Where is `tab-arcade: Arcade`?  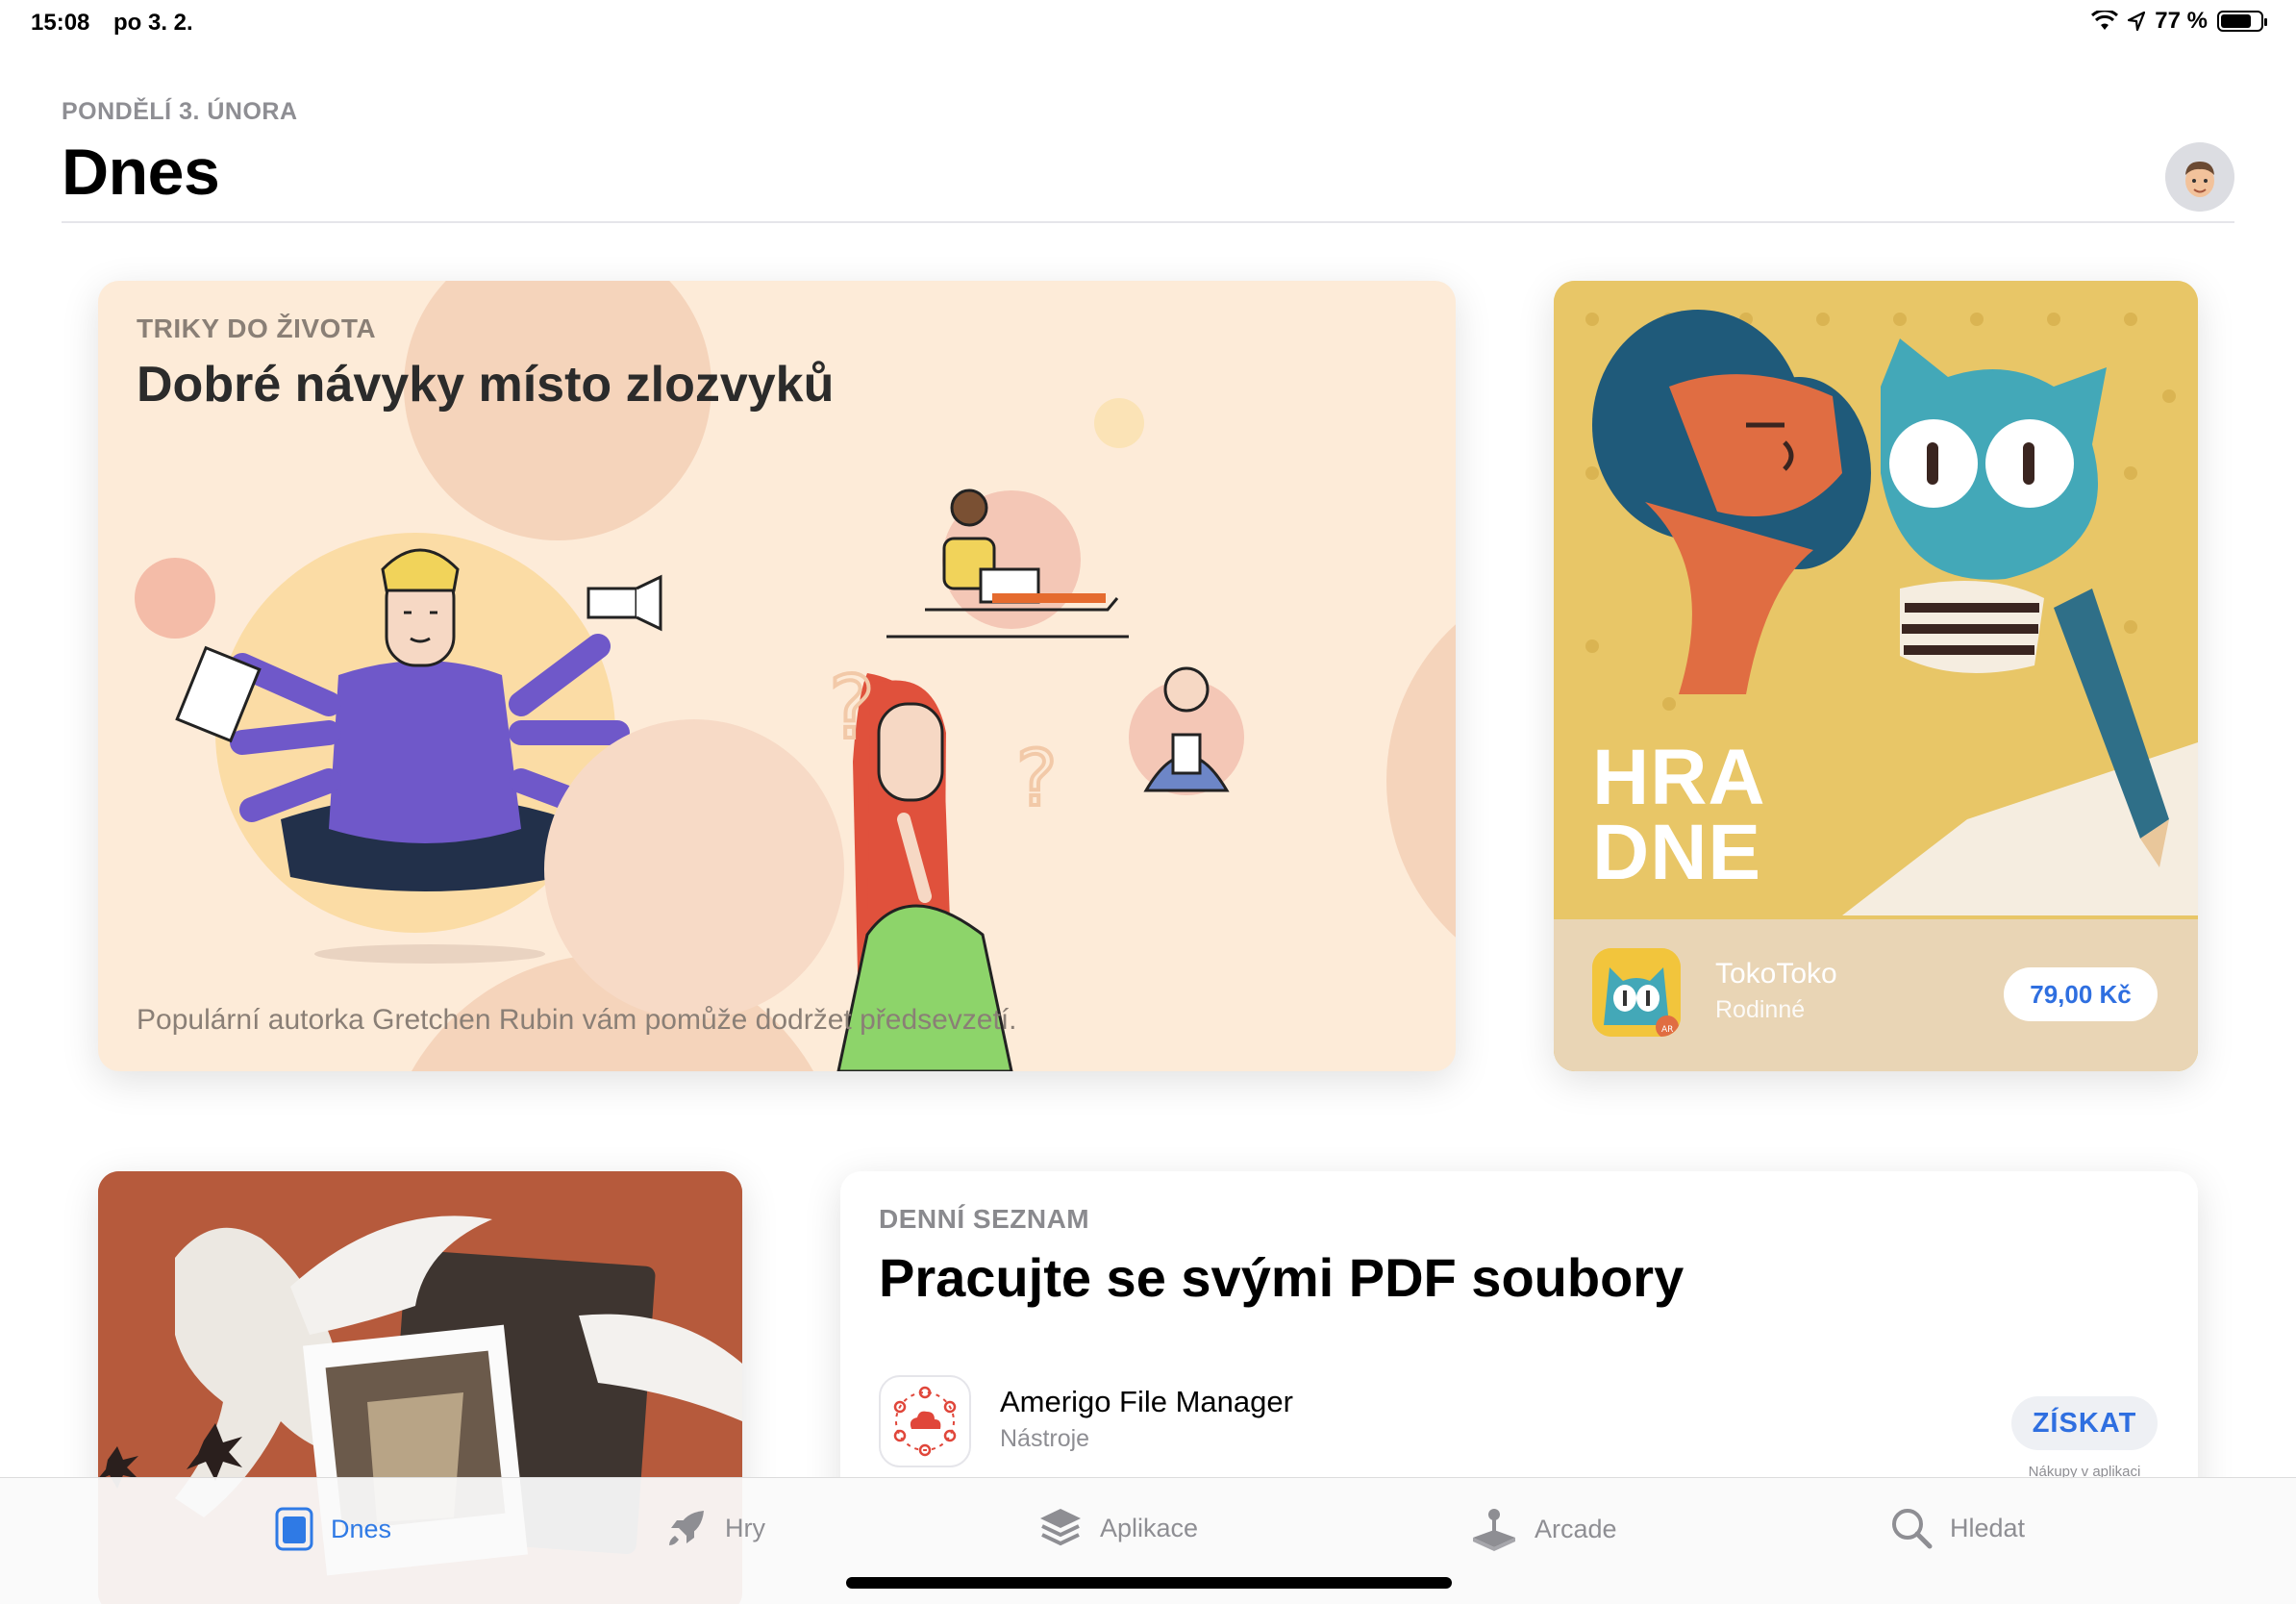 tab-arcade: Arcade is located at coordinates (1544, 1529).